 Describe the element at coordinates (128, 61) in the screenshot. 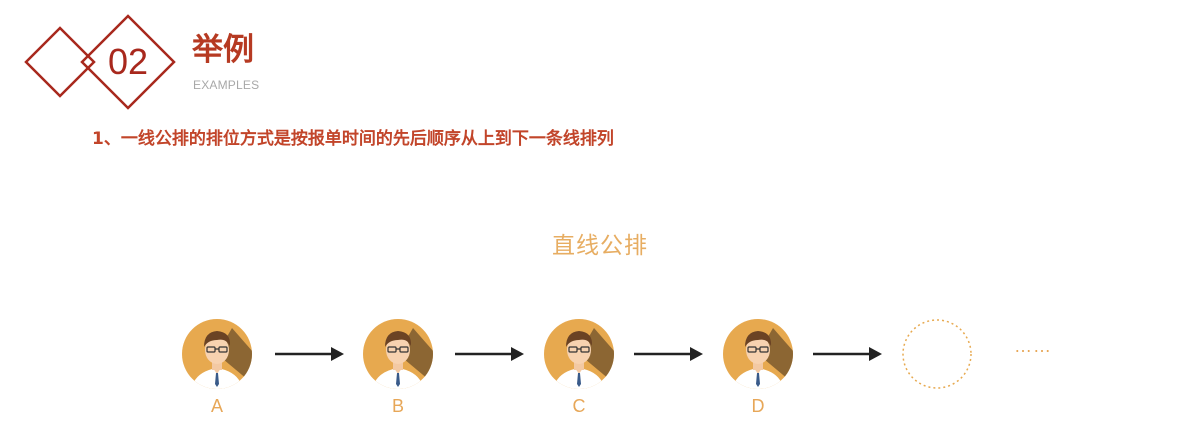

I see `section-number: 02` at that location.